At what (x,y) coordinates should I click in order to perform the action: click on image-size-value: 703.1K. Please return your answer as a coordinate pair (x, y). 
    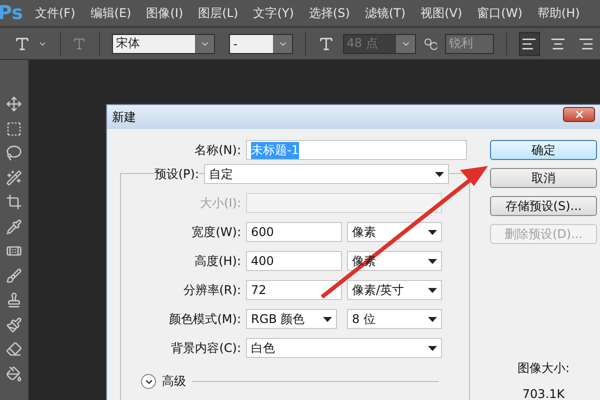
    Looking at the image, I should click on (543, 393).